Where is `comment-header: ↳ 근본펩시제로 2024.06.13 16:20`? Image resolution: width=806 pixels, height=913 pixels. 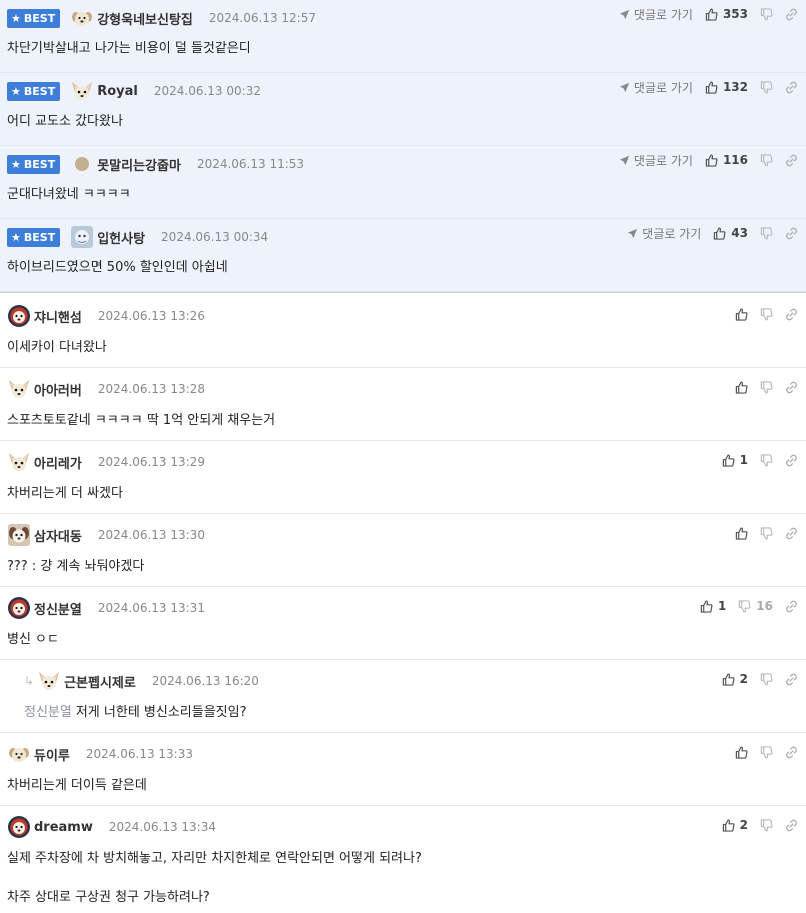
comment-header: ↳ 근본펩시제로 2024.06.13 16:20 is located at coordinates (141, 681).